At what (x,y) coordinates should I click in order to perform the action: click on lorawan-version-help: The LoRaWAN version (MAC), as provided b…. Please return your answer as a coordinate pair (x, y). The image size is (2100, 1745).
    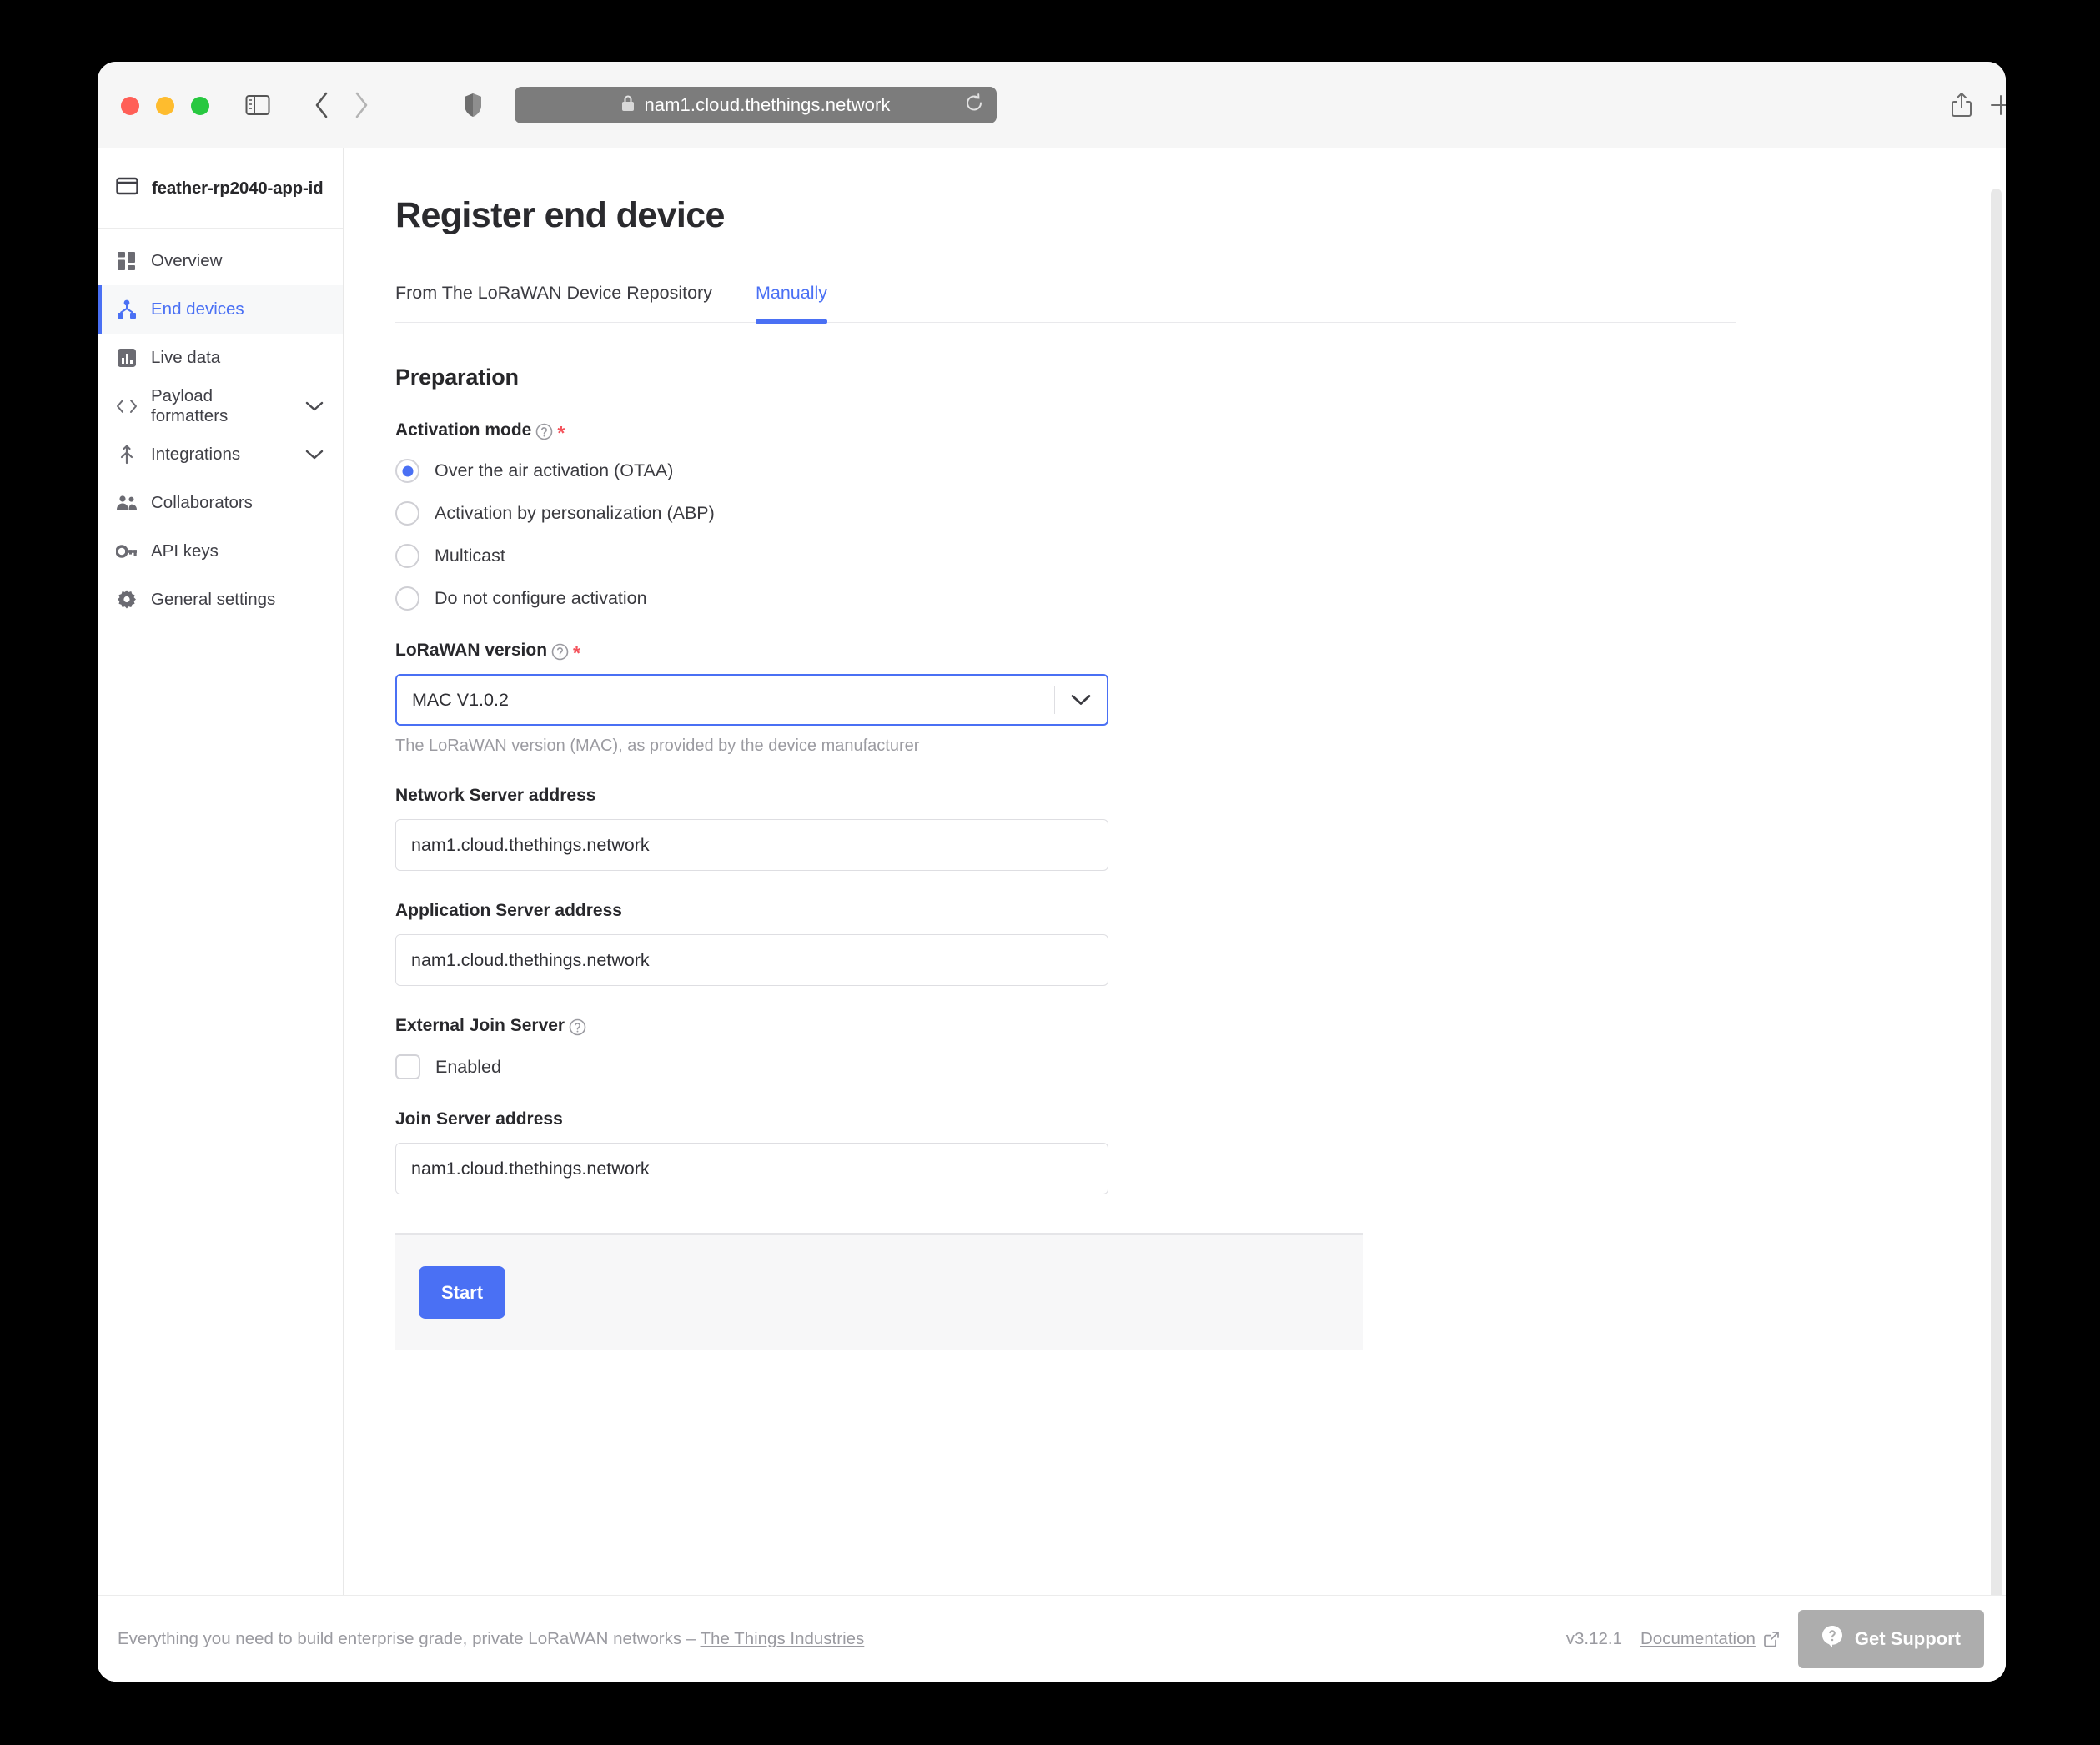
    Looking at the image, I should click on (657, 746).